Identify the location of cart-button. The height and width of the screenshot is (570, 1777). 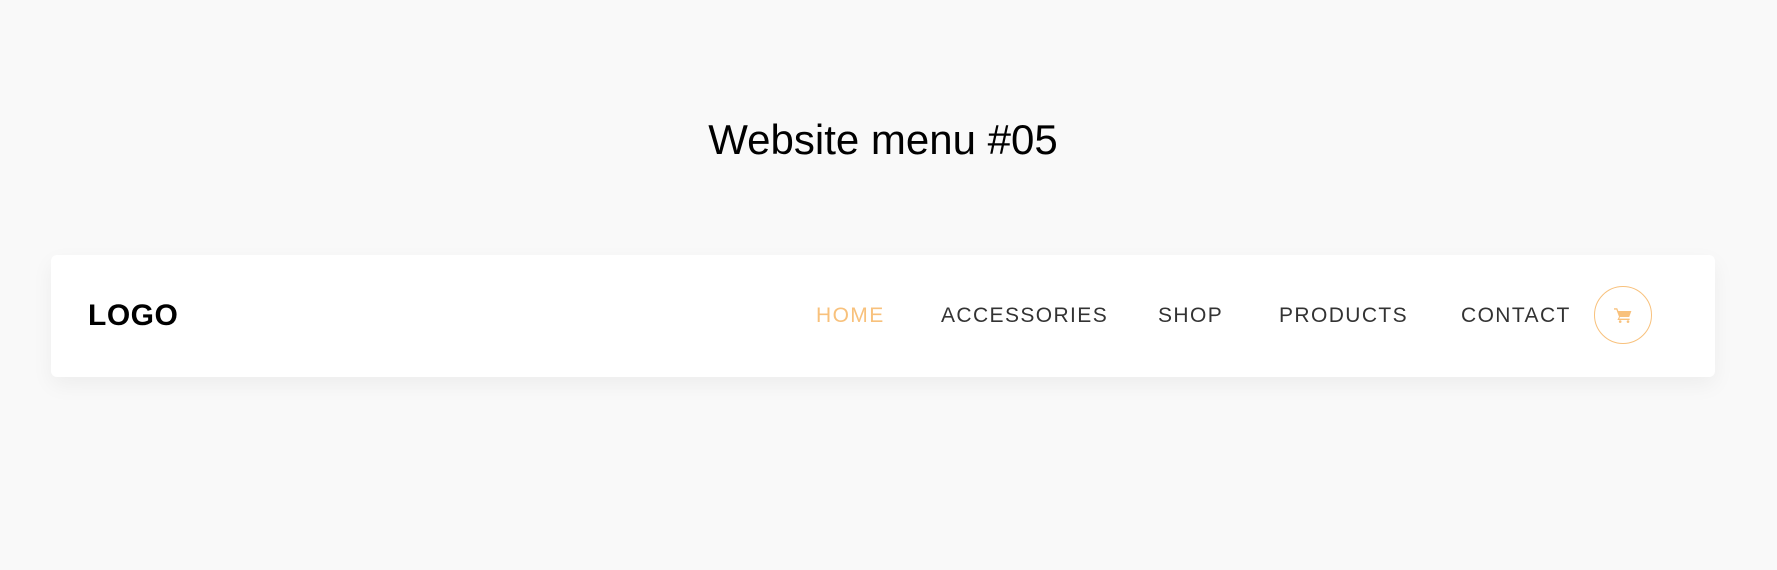
(1623, 315).